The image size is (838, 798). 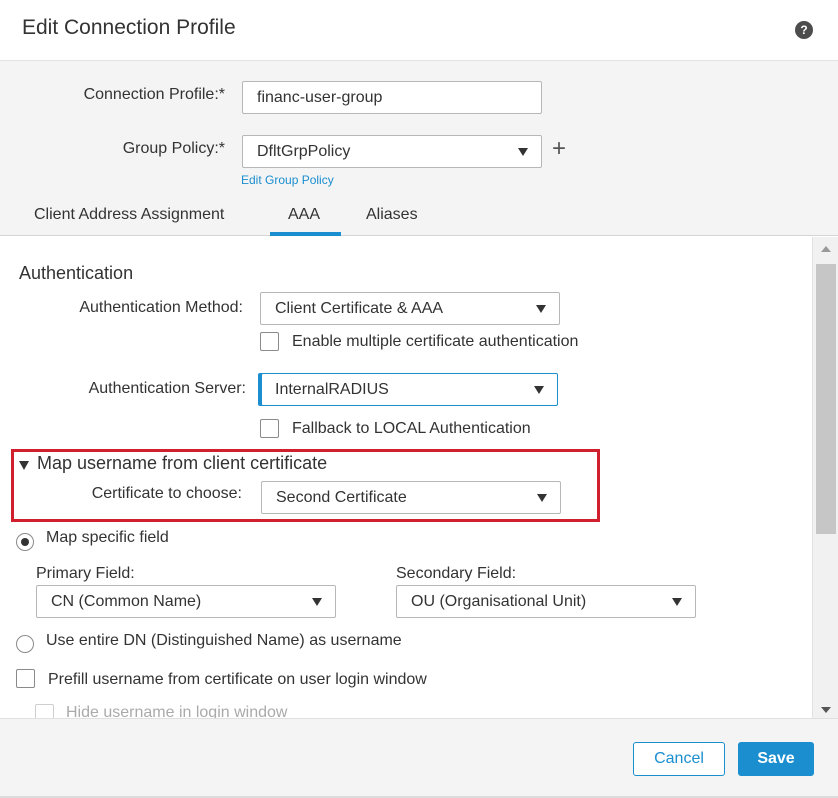 What do you see at coordinates (826, 710) in the screenshot?
I see `scroll-down-icon` at bounding box center [826, 710].